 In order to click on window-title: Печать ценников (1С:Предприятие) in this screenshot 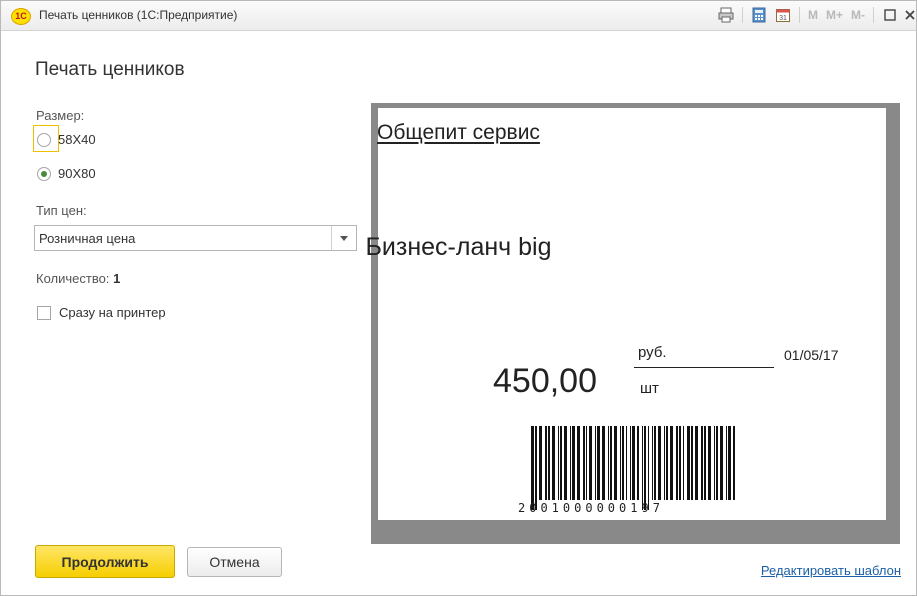, I will do `click(138, 15)`.